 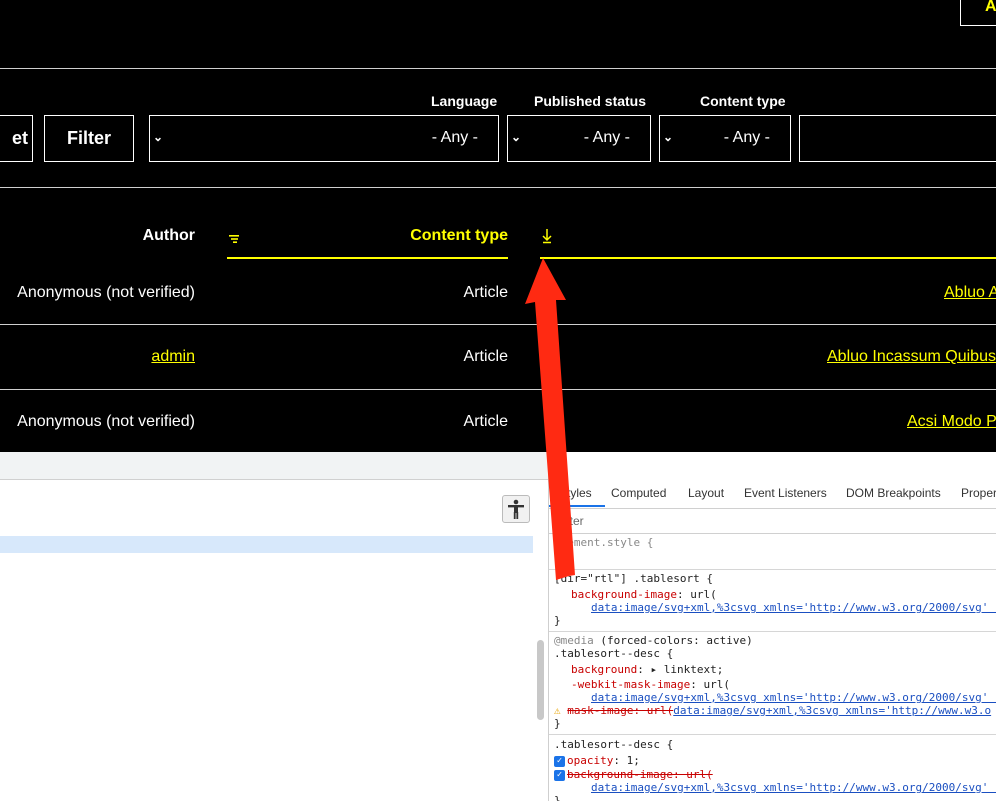 I want to click on language-select: ⌄ - Any -, so click(x=324, y=138).